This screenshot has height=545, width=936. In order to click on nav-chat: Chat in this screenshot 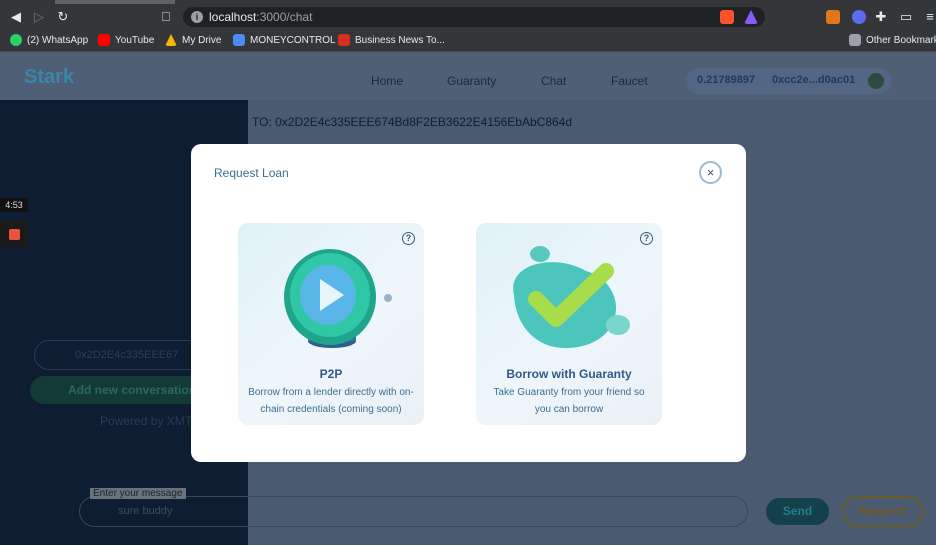, I will do `click(553, 81)`.